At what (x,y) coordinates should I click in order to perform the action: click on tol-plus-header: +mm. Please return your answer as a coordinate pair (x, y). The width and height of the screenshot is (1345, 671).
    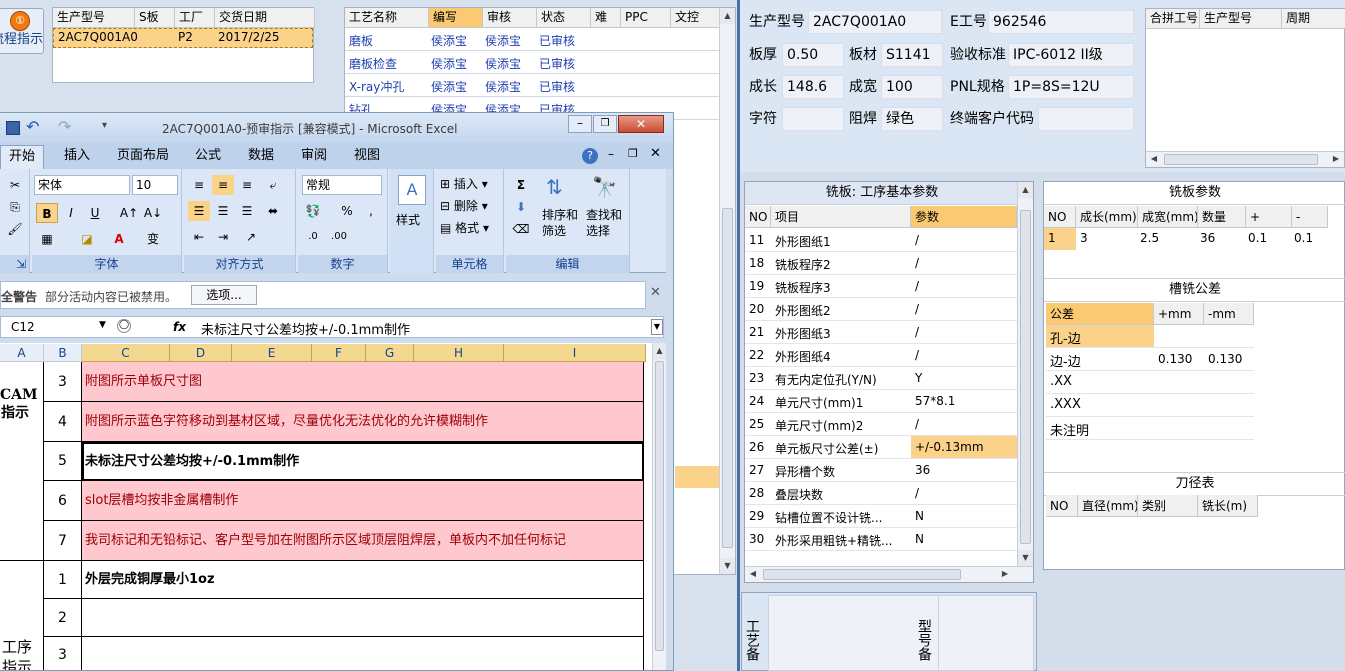
    Looking at the image, I should click on (1179, 314).